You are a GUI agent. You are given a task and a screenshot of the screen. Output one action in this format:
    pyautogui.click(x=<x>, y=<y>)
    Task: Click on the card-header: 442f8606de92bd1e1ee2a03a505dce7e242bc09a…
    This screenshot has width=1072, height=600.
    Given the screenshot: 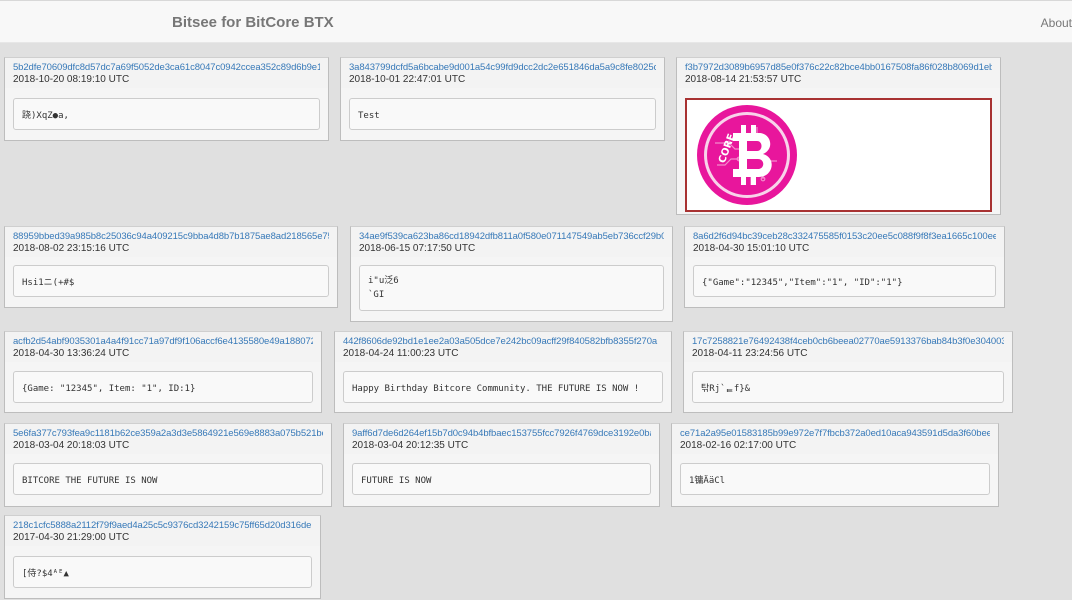 What is the action you would take?
    pyautogui.click(x=503, y=347)
    